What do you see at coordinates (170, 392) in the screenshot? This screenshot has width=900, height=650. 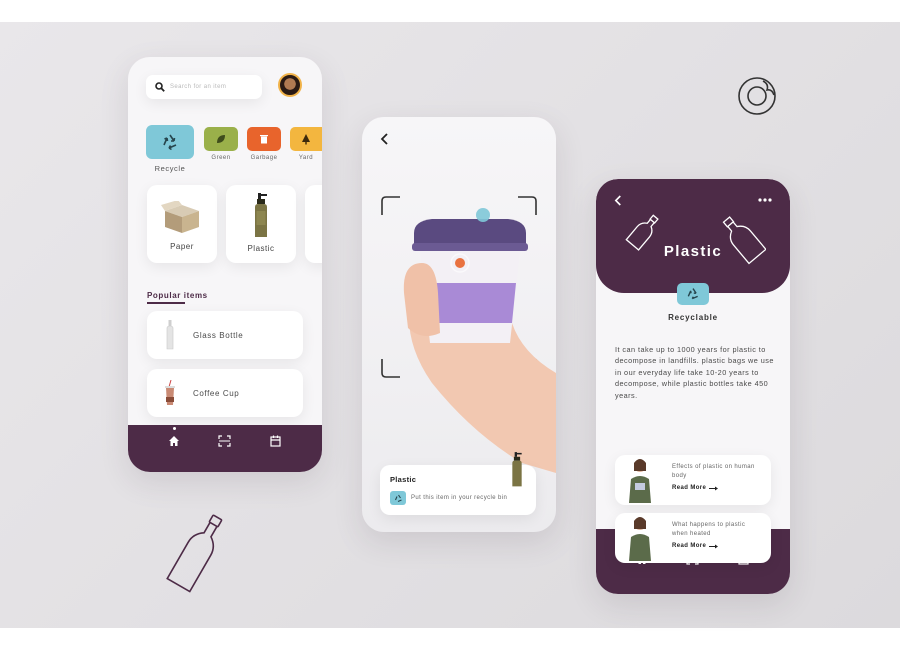 I see `coffee-cup-icon` at bounding box center [170, 392].